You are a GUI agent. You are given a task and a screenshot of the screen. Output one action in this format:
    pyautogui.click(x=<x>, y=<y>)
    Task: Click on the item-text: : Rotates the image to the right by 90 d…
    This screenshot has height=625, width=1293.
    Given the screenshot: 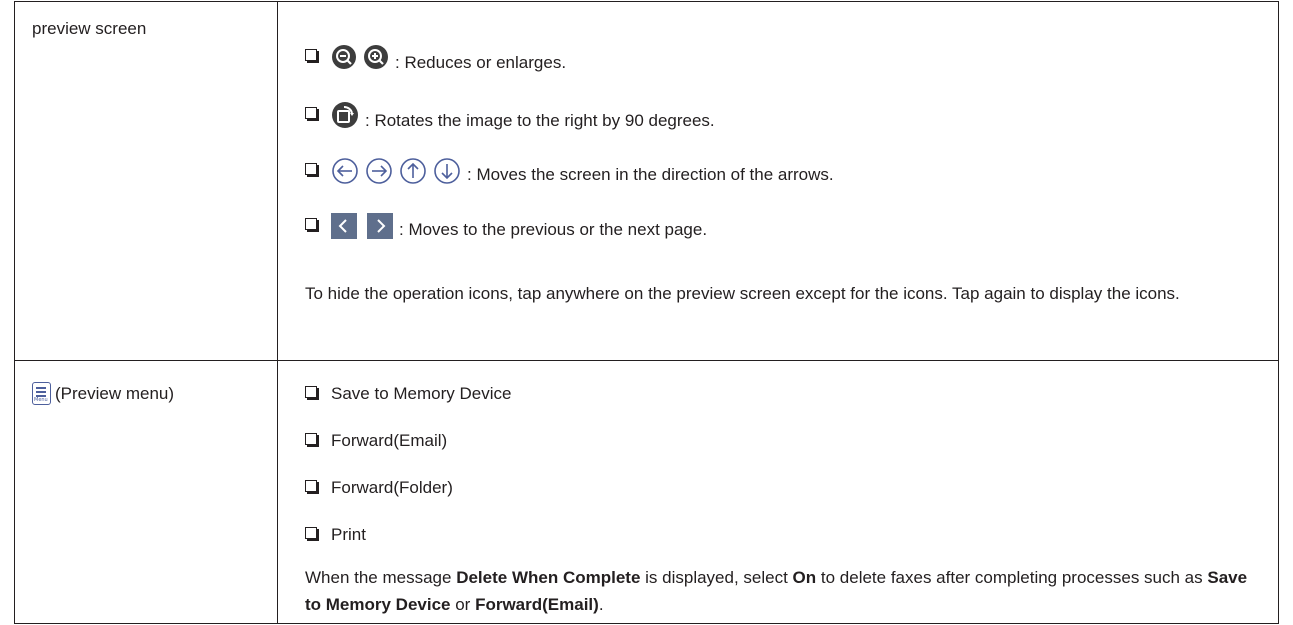 What is the action you would take?
    pyautogui.click(x=540, y=120)
    